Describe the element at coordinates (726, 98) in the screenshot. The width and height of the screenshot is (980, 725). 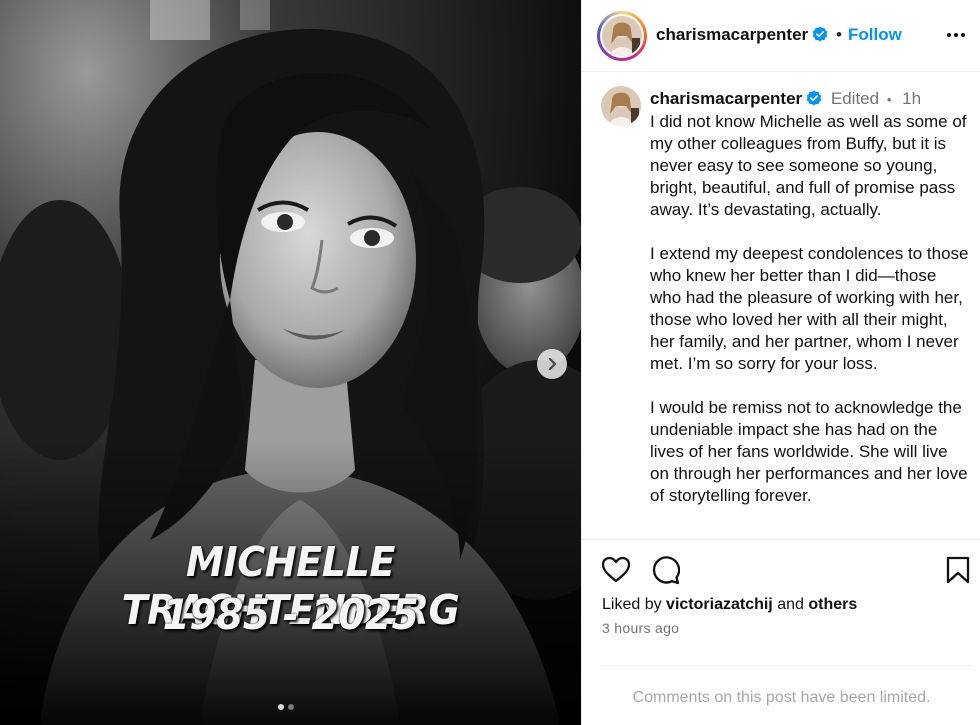
I see `comment-username: charismacarpenter` at that location.